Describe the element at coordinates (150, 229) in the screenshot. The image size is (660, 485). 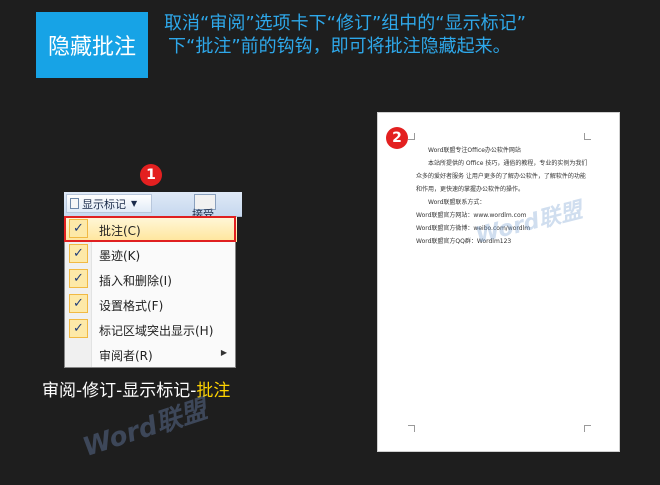
I see `menu-item-comments: ✓ 批注(C)` at that location.